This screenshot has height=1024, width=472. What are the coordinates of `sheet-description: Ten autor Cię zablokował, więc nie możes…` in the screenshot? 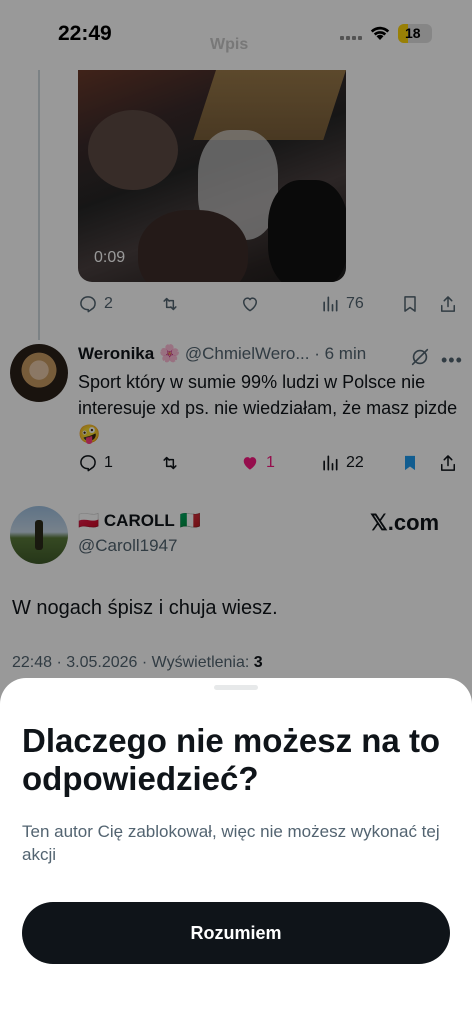 It's located at (231, 843).